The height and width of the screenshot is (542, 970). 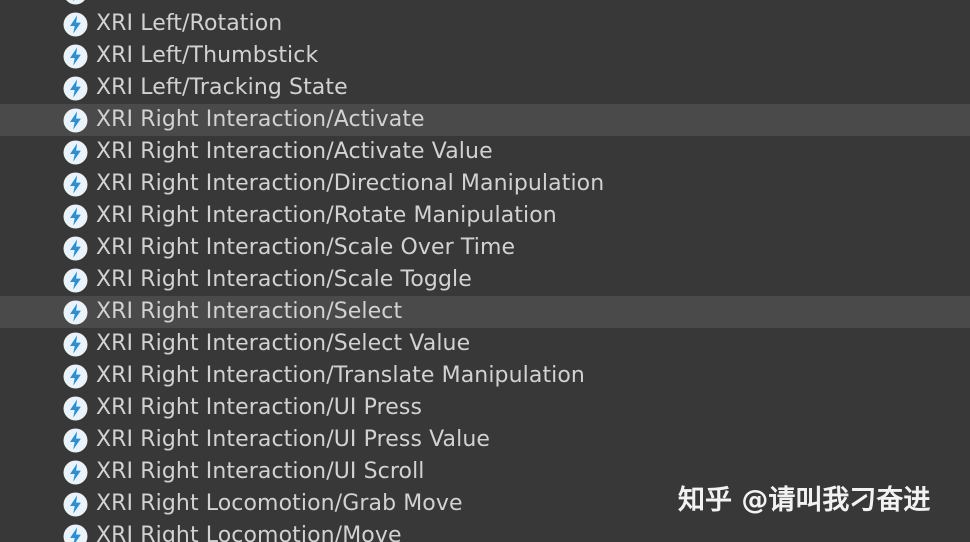 I want to click on action-list-item: XRI Right Interaction/UI Press, so click(x=485, y=408).